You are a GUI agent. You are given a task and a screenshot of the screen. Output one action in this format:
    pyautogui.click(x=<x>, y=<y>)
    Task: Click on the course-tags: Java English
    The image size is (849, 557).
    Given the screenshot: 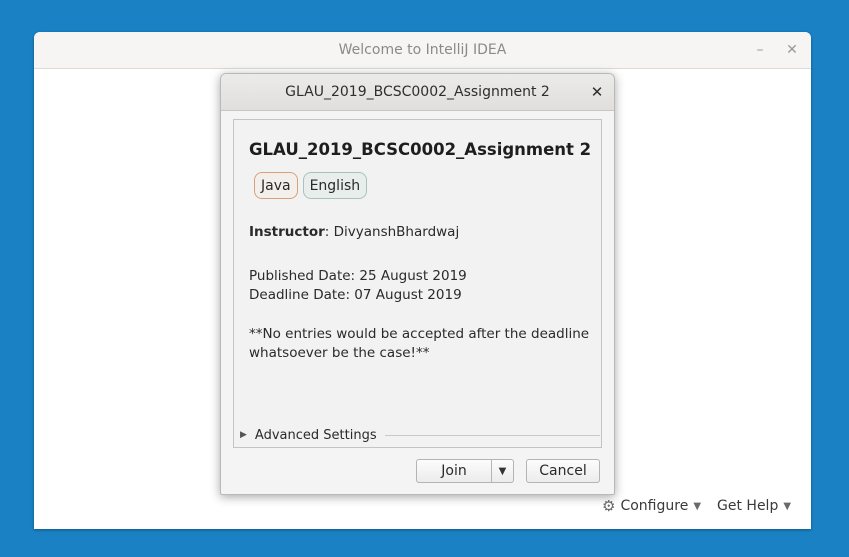 What is the action you would take?
    pyautogui.click(x=313, y=185)
    